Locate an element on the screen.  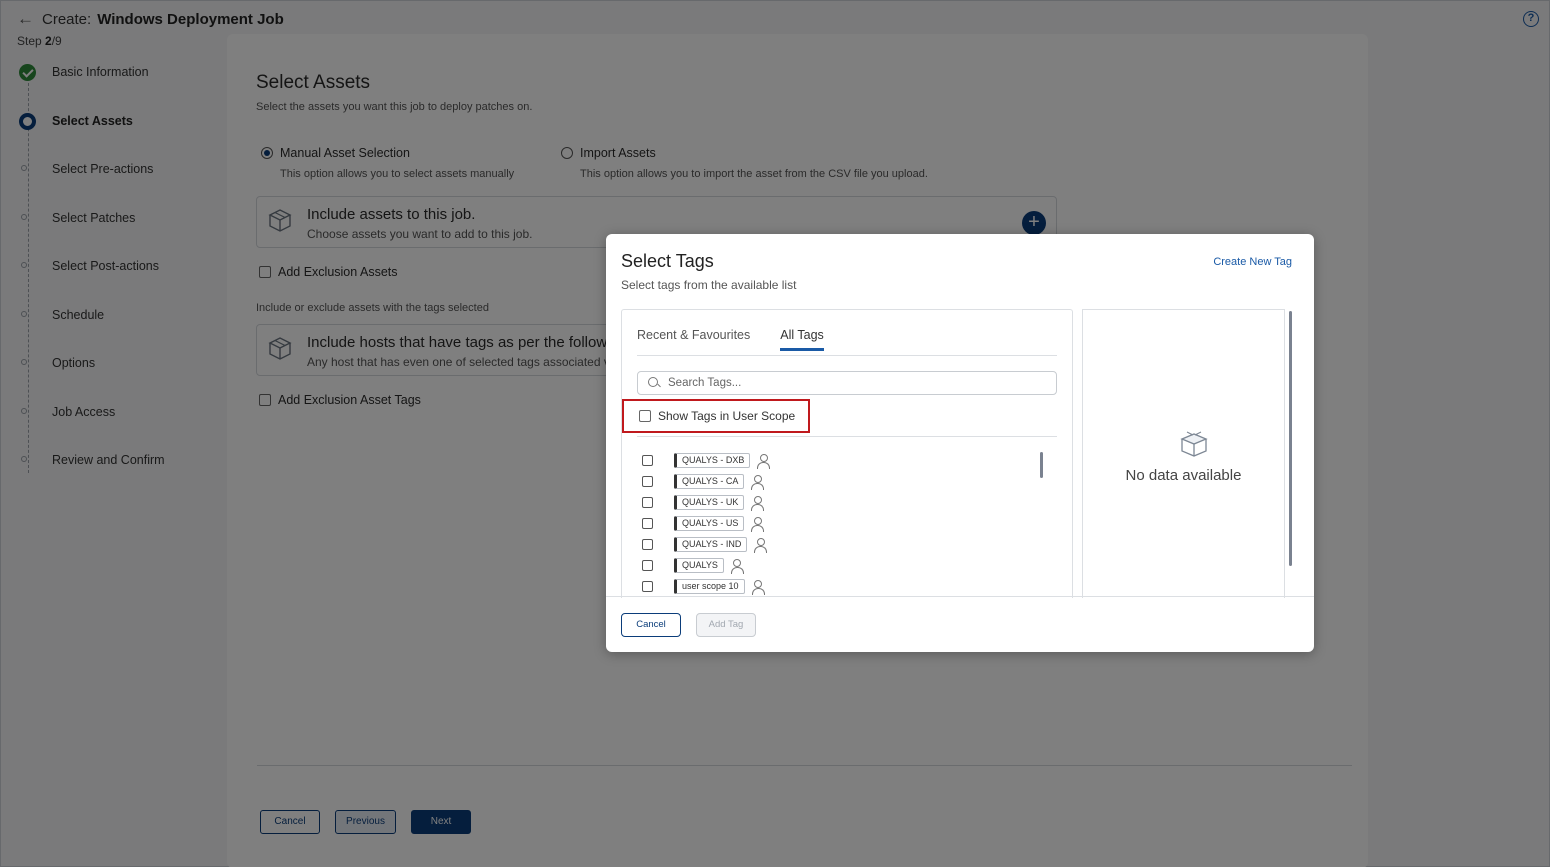
search-box is located at coordinates (847, 383).